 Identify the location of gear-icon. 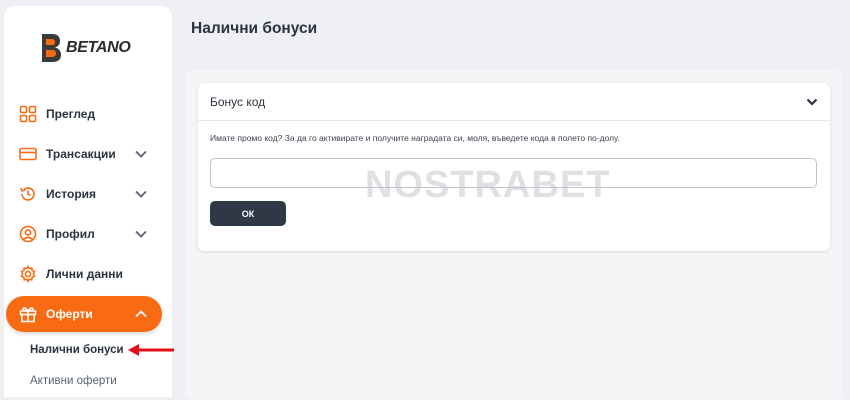
(28, 274).